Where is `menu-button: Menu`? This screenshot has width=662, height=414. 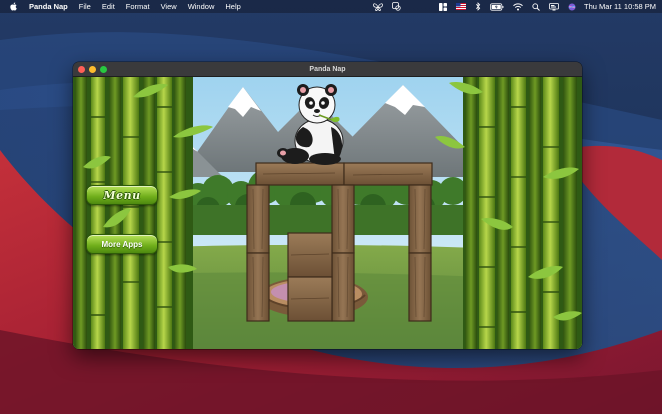
menu-button: Menu is located at coordinates (122, 195).